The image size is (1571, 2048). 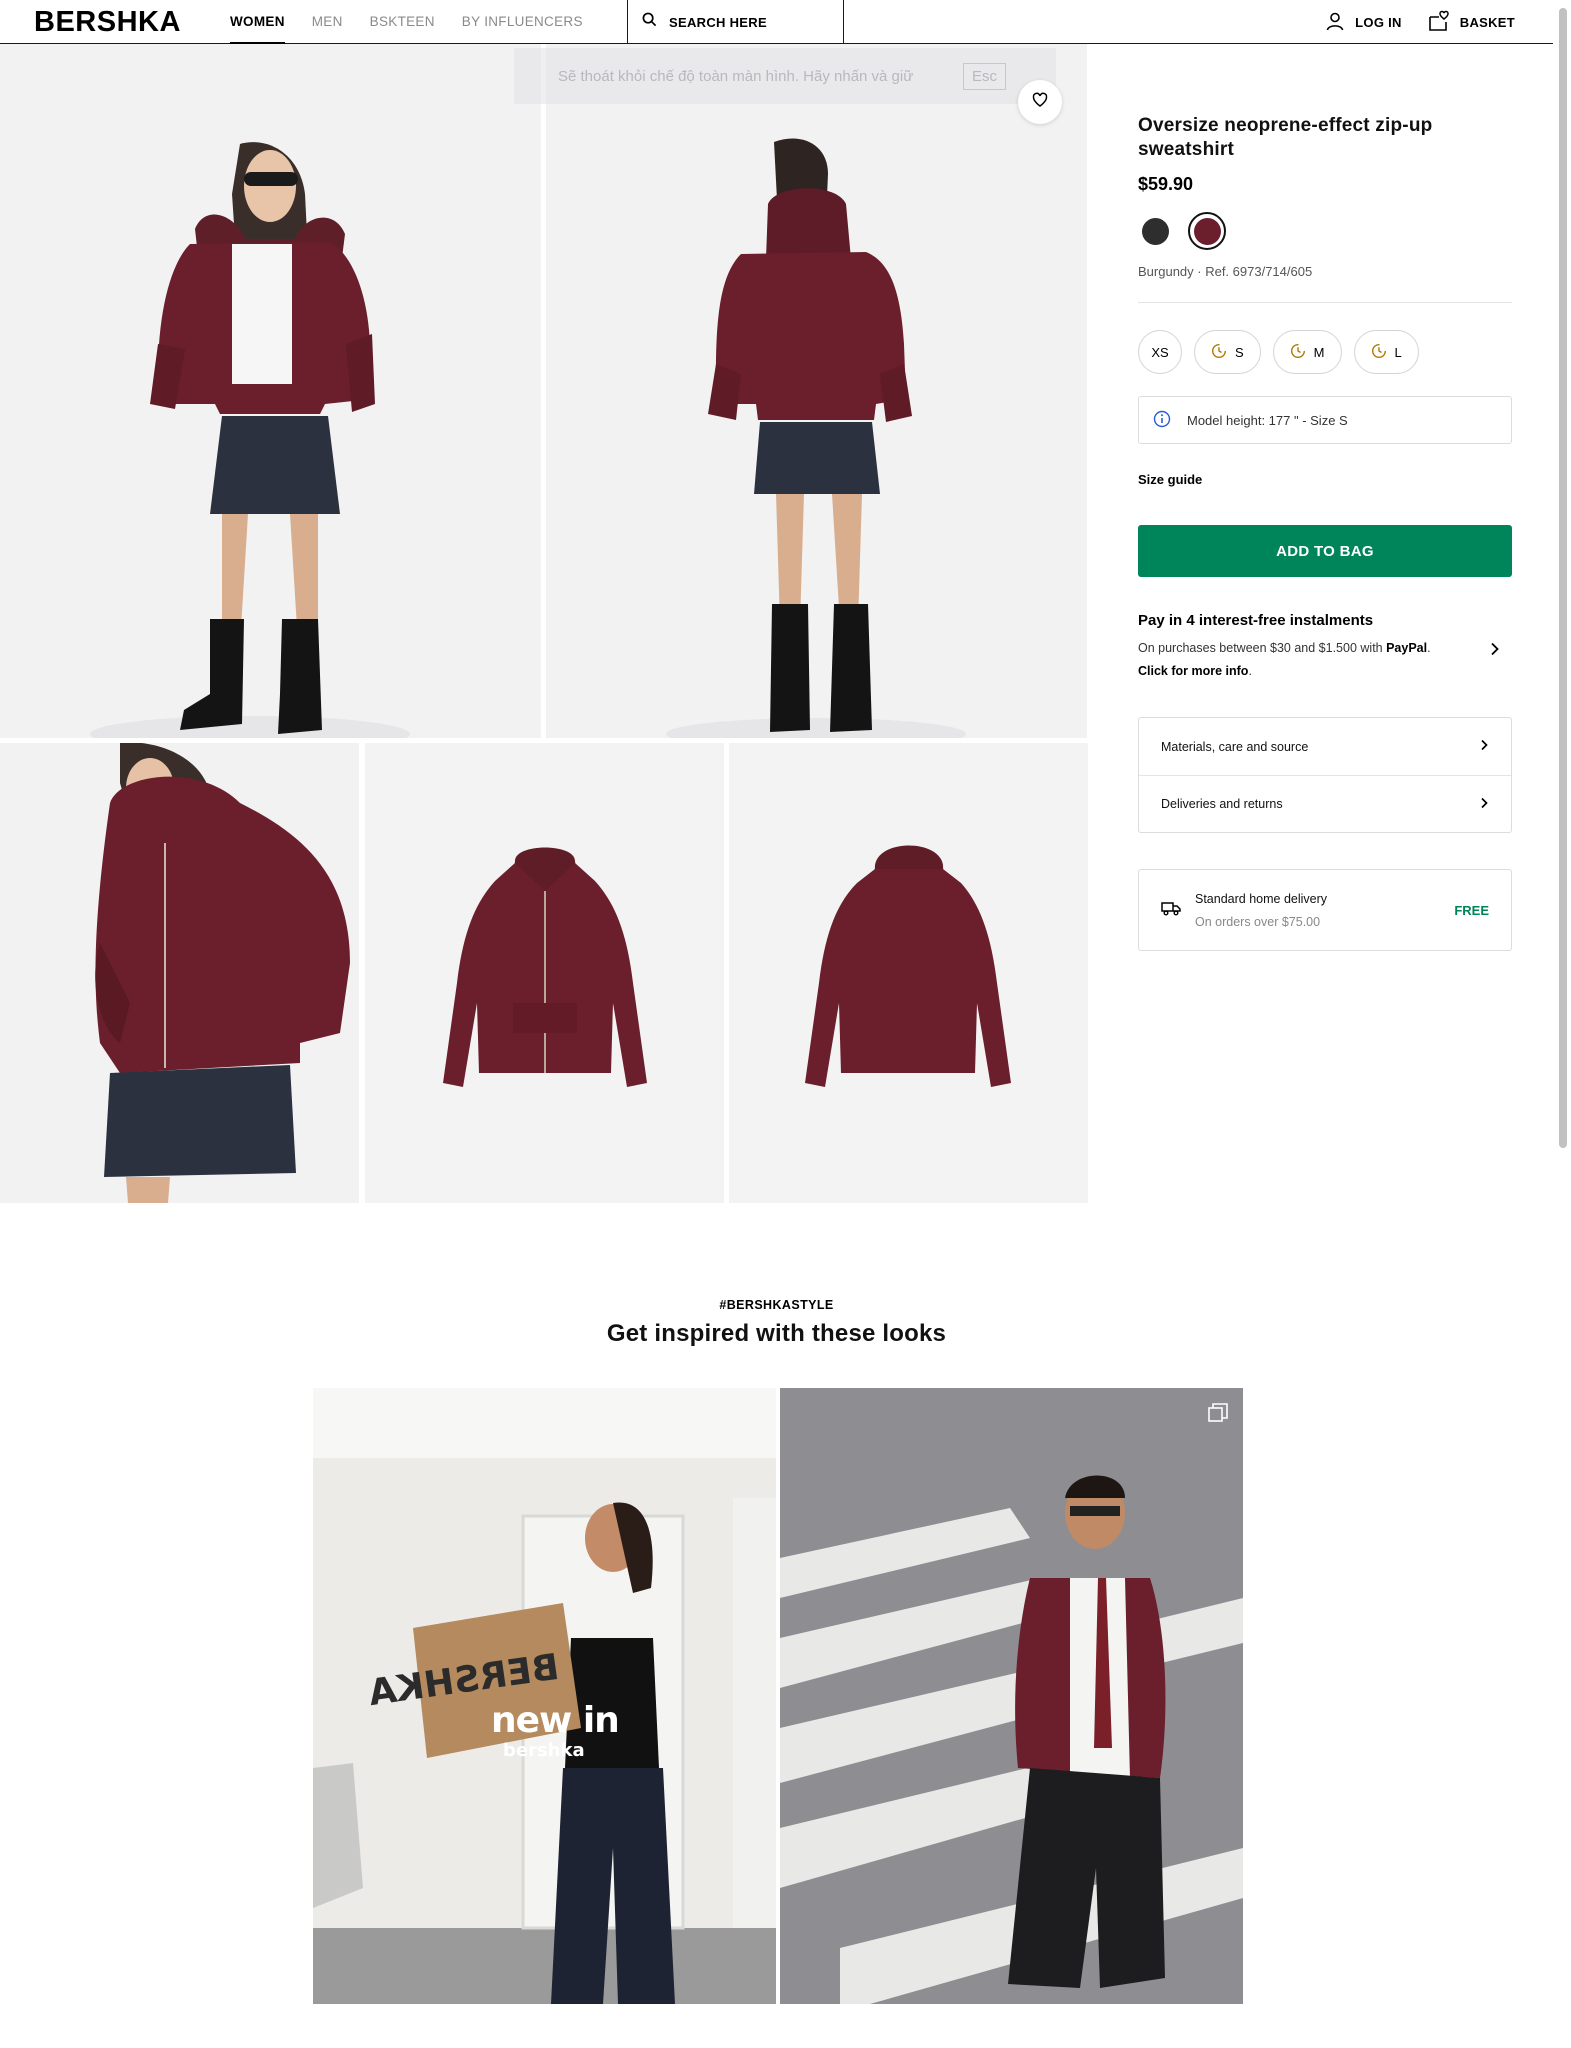 I want to click on paypal-line1-post: ., so click(x=1429, y=648).